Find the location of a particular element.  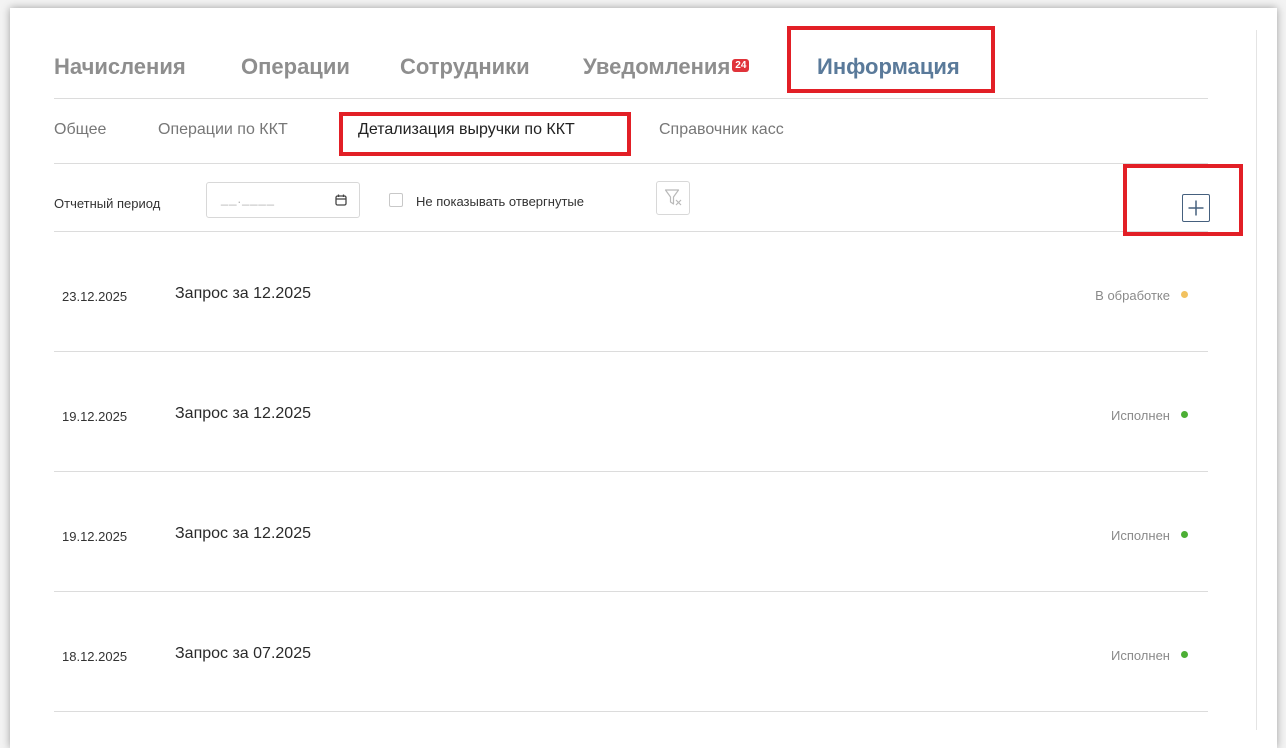

hide-rejected-checkbox is located at coordinates (396, 200).